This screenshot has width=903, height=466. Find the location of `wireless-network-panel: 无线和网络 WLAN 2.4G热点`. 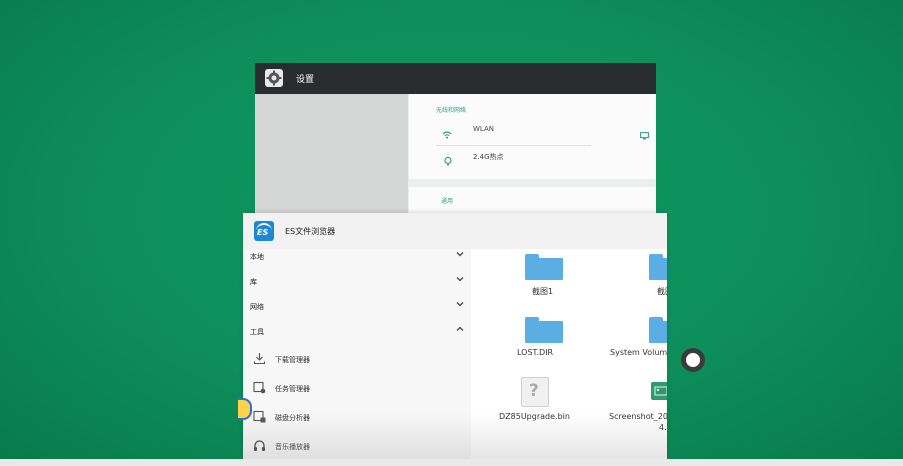

wireless-network-panel: 无线和网络 WLAN 2.4G热点 is located at coordinates (532, 136).